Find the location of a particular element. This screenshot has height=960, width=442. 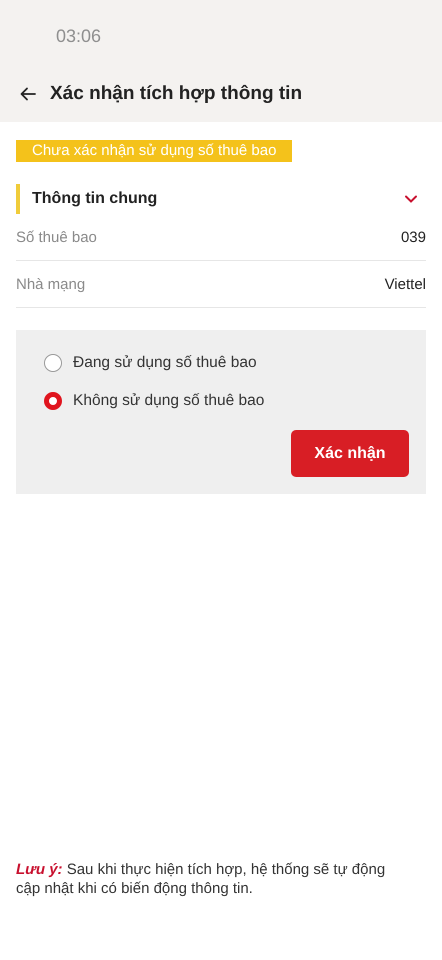

option-label: Không sử dụng số thuê bao is located at coordinates (168, 401).